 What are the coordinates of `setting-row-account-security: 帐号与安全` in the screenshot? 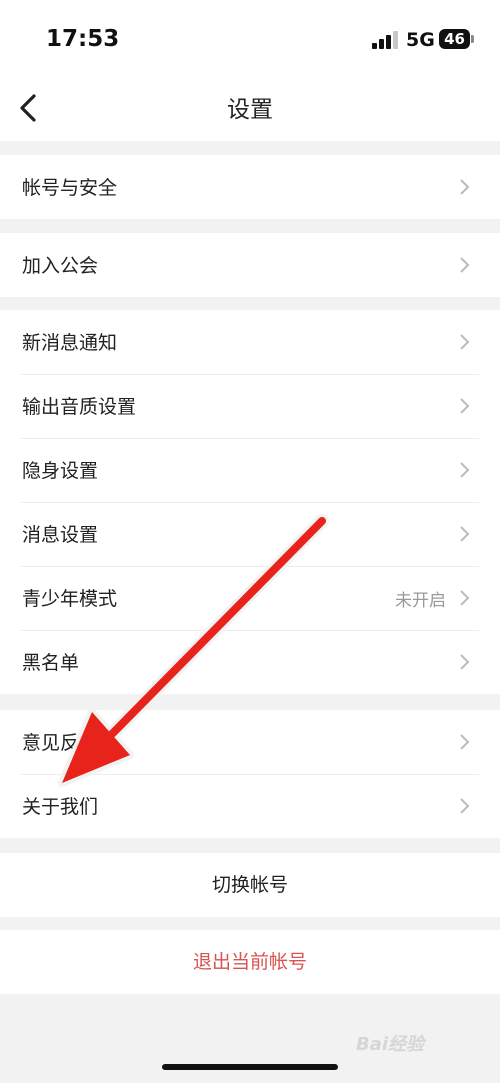 It's located at (250, 187).